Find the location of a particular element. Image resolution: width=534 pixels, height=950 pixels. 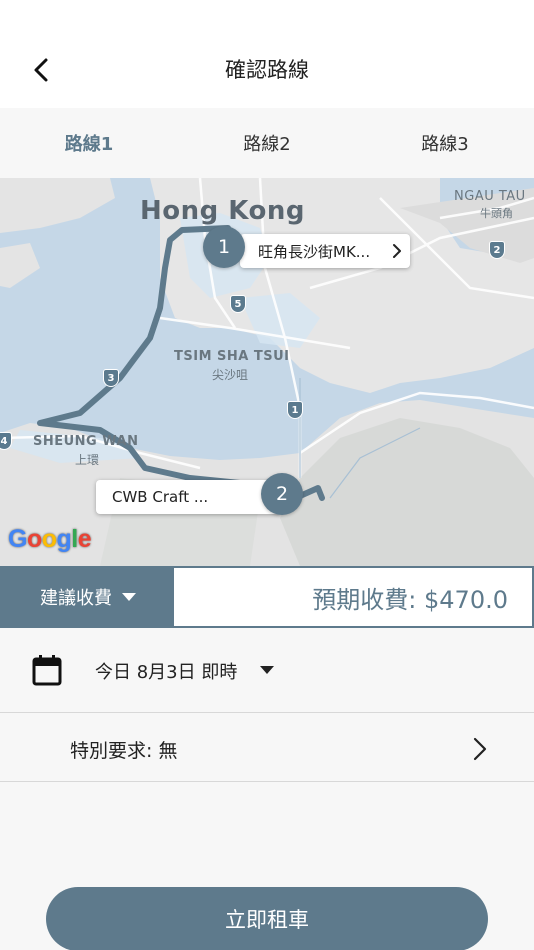

map-label-sheung-wan: SHEUNG WAN is located at coordinates (86, 441).